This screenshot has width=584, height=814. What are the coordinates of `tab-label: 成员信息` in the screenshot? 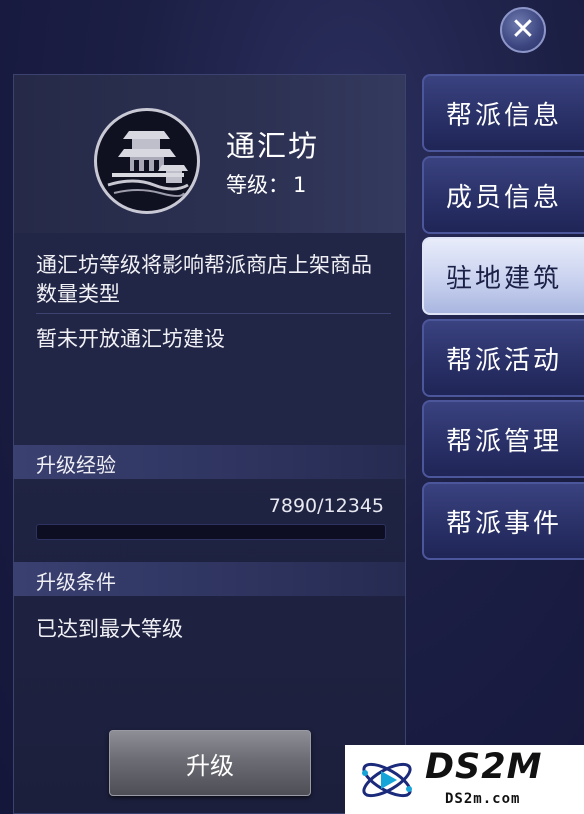 It's located at (503, 197).